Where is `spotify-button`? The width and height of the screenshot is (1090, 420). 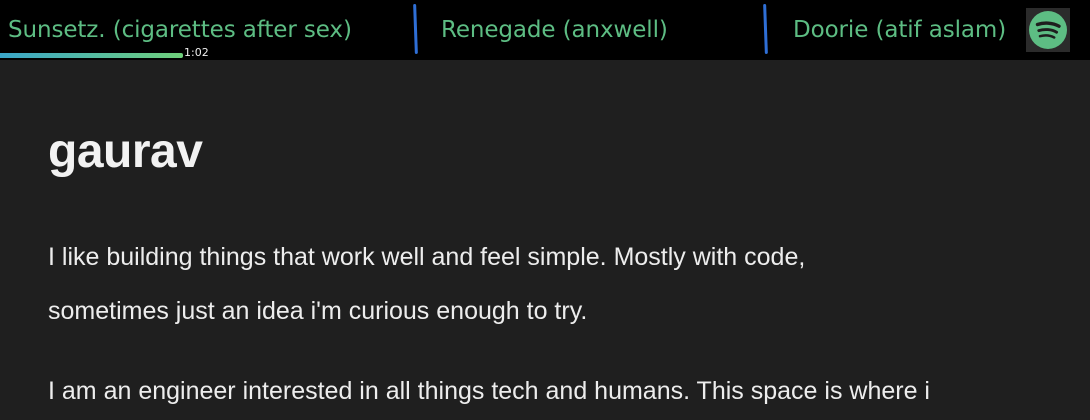 spotify-button is located at coordinates (1048, 30).